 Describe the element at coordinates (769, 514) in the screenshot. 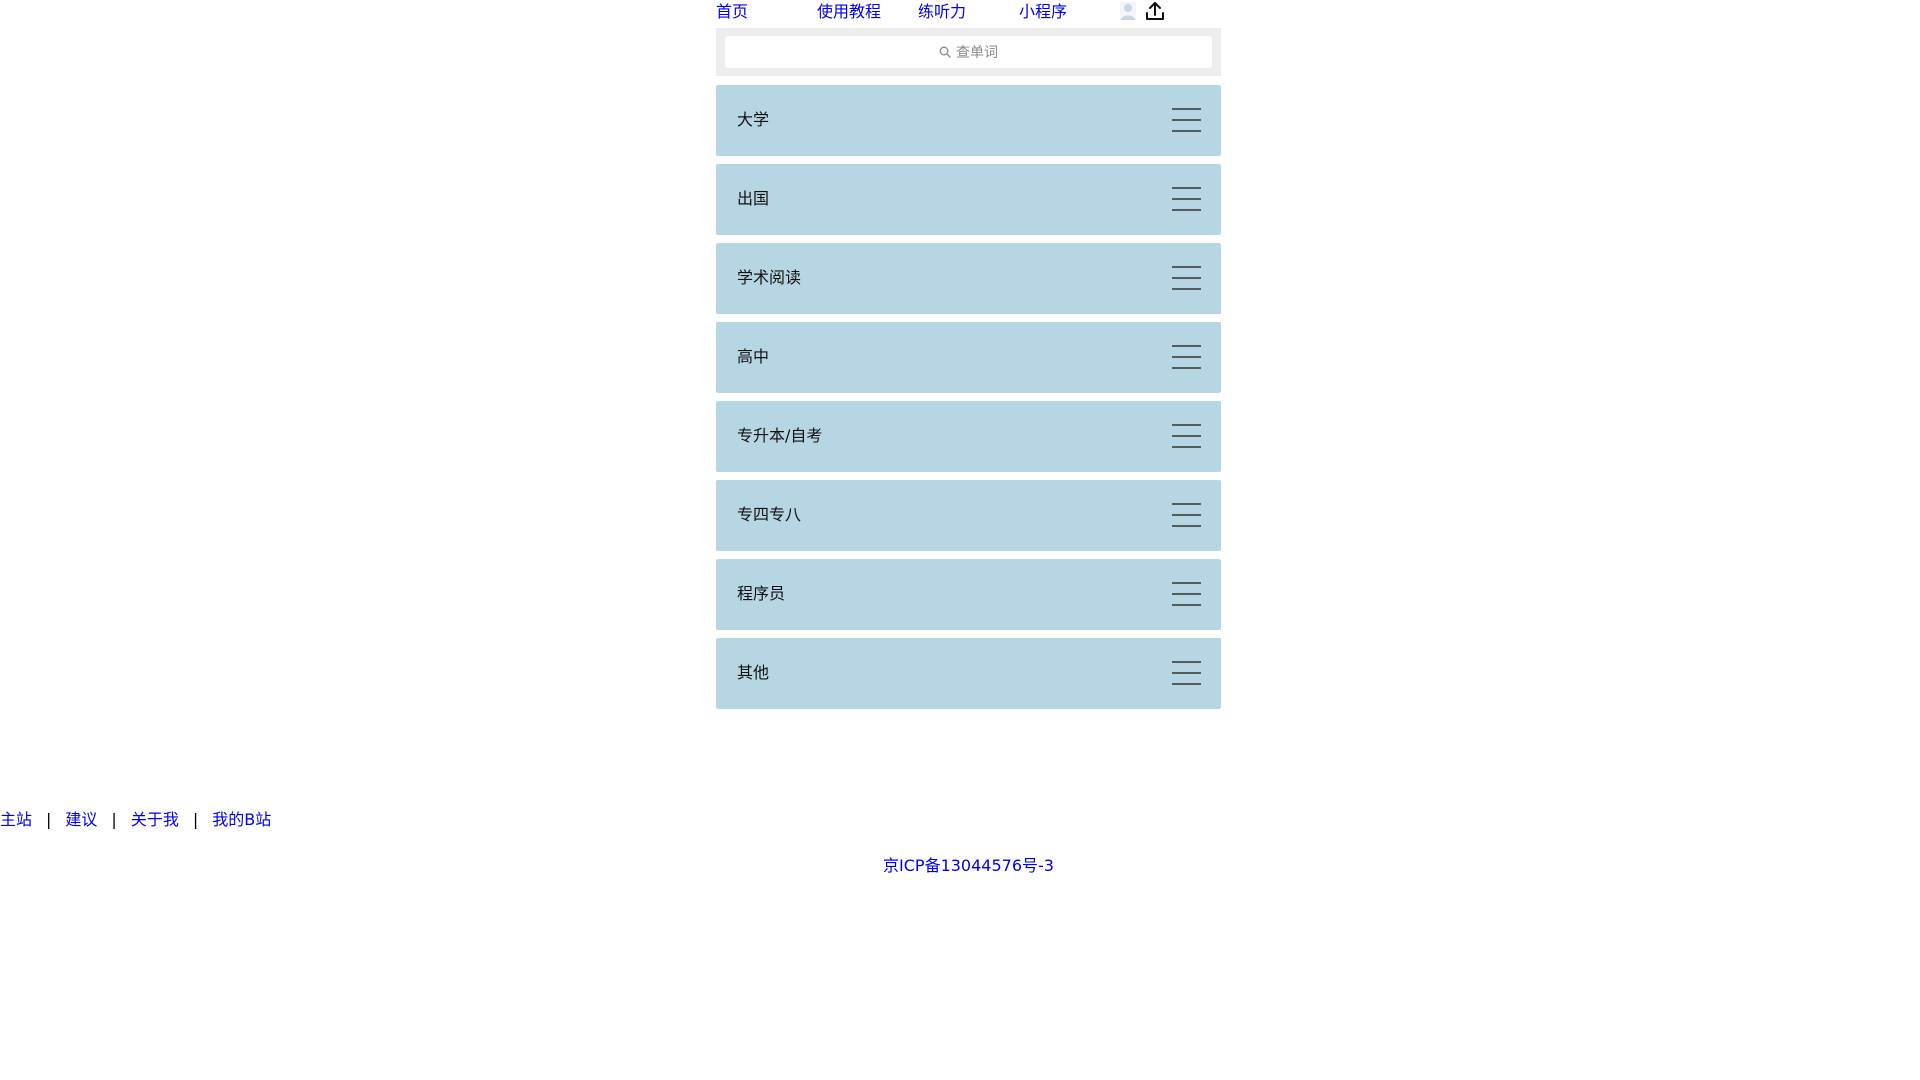

I see `category-label: 专四专八` at that location.